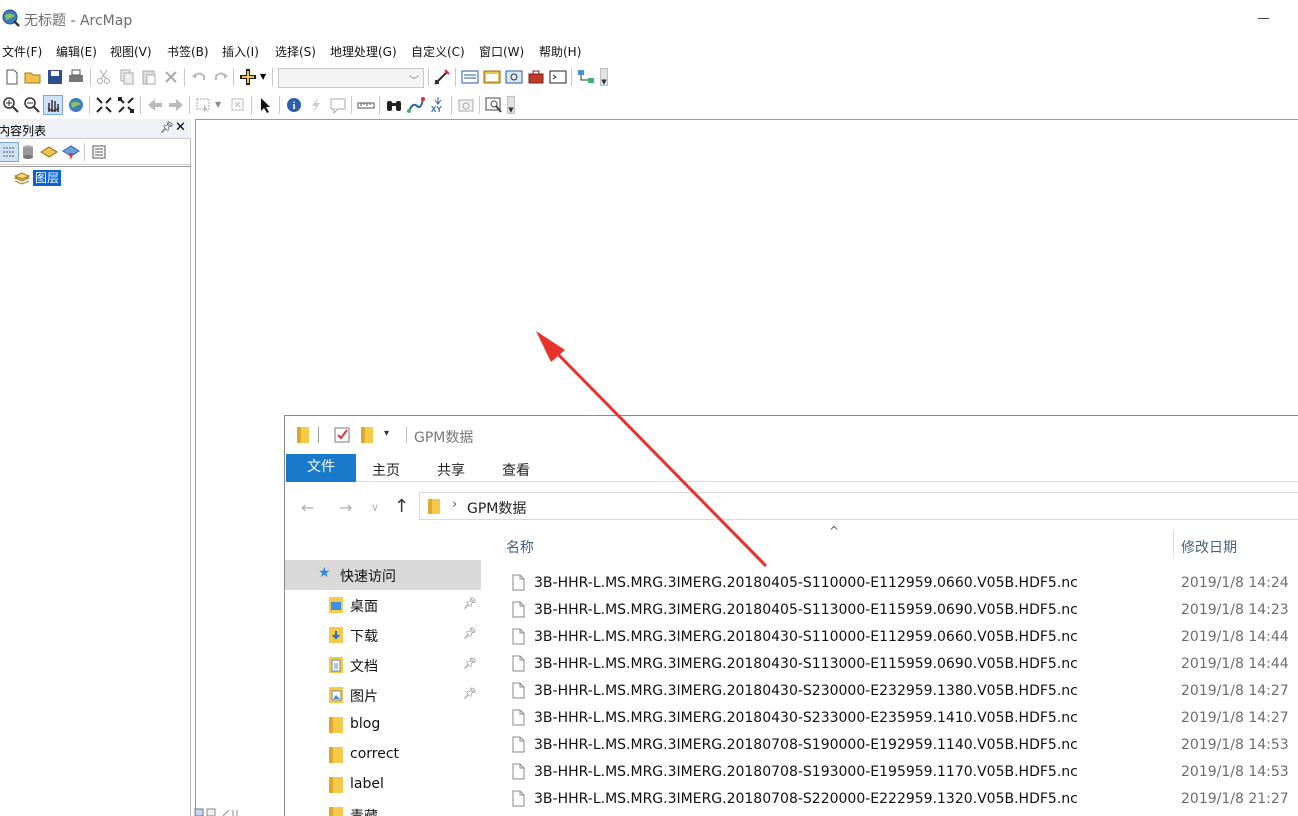 Image resolution: width=1298 pixels, height=816 pixels. Describe the element at coordinates (470, 77) in the screenshot. I see `table-of-contents-icon` at that location.